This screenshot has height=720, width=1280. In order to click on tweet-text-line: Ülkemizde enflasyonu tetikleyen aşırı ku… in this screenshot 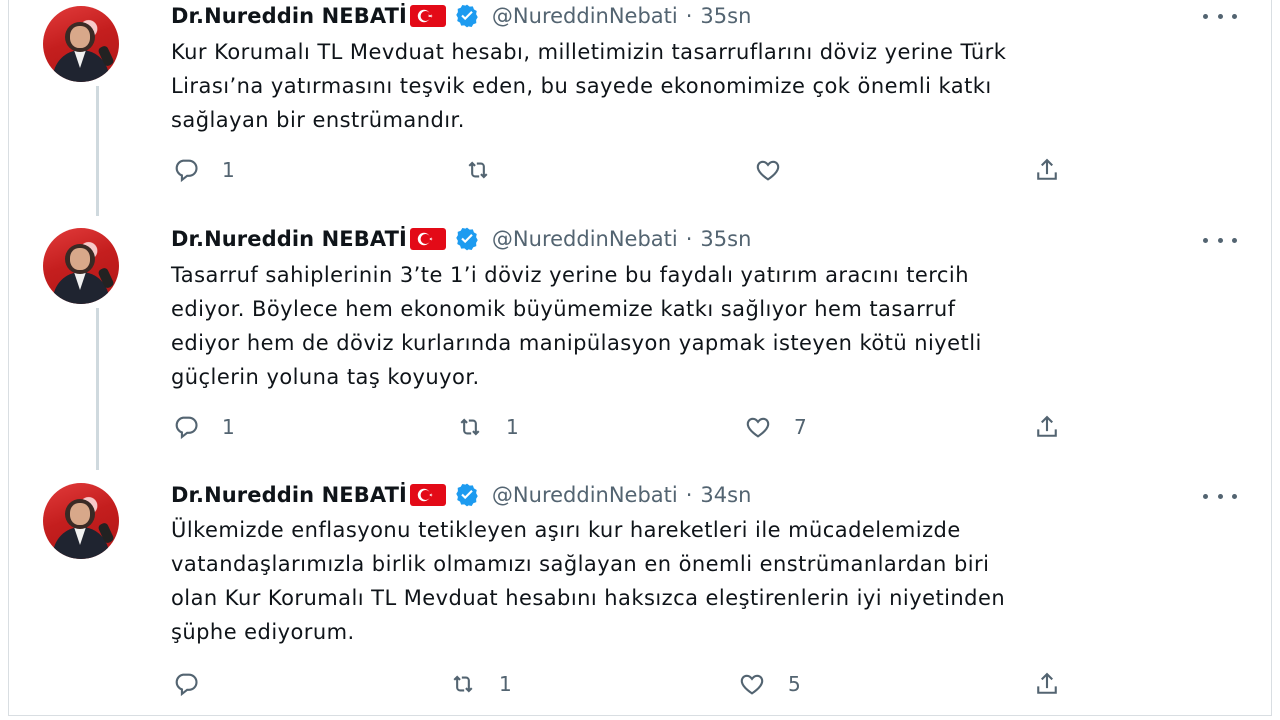, I will do `click(566, 530)`.